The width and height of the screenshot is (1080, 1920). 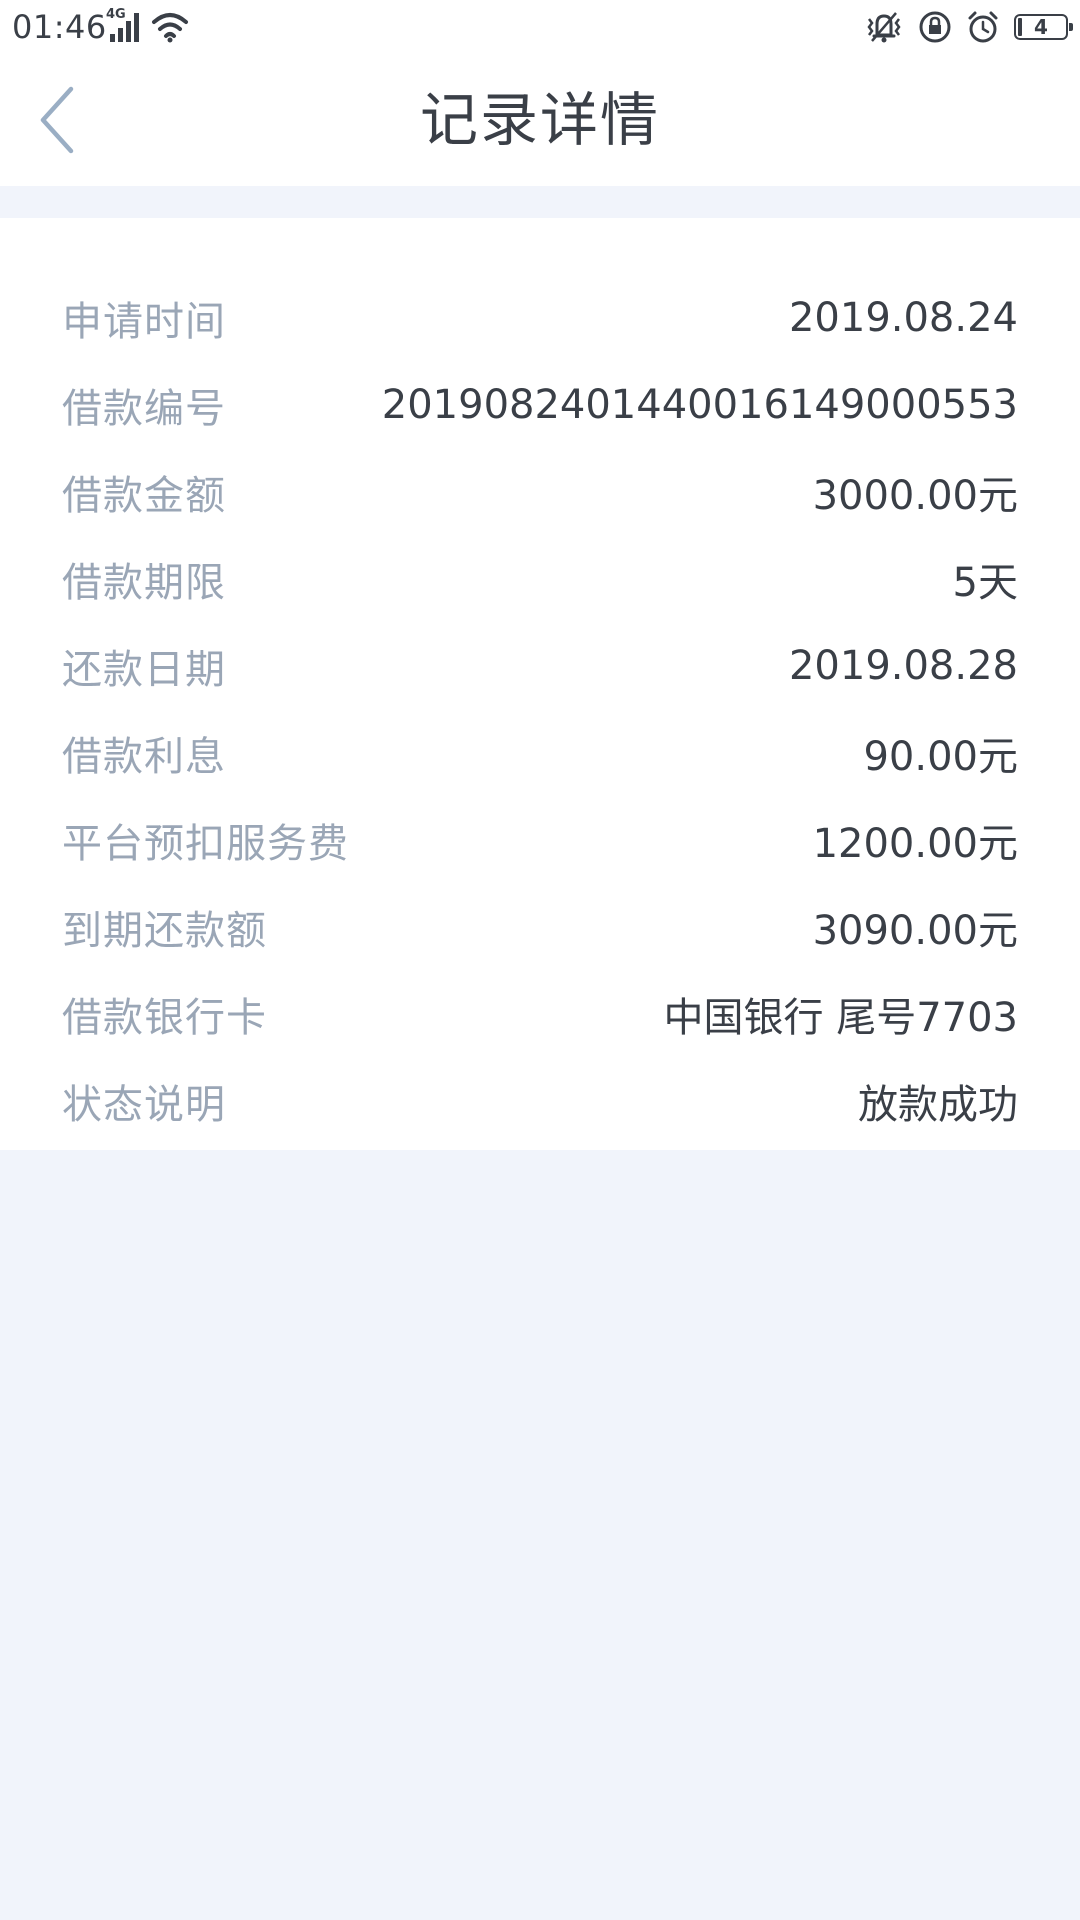 I want to click on detail-row-loan-amount: 借款金额 3000.00元, so click(x=540, y=491).